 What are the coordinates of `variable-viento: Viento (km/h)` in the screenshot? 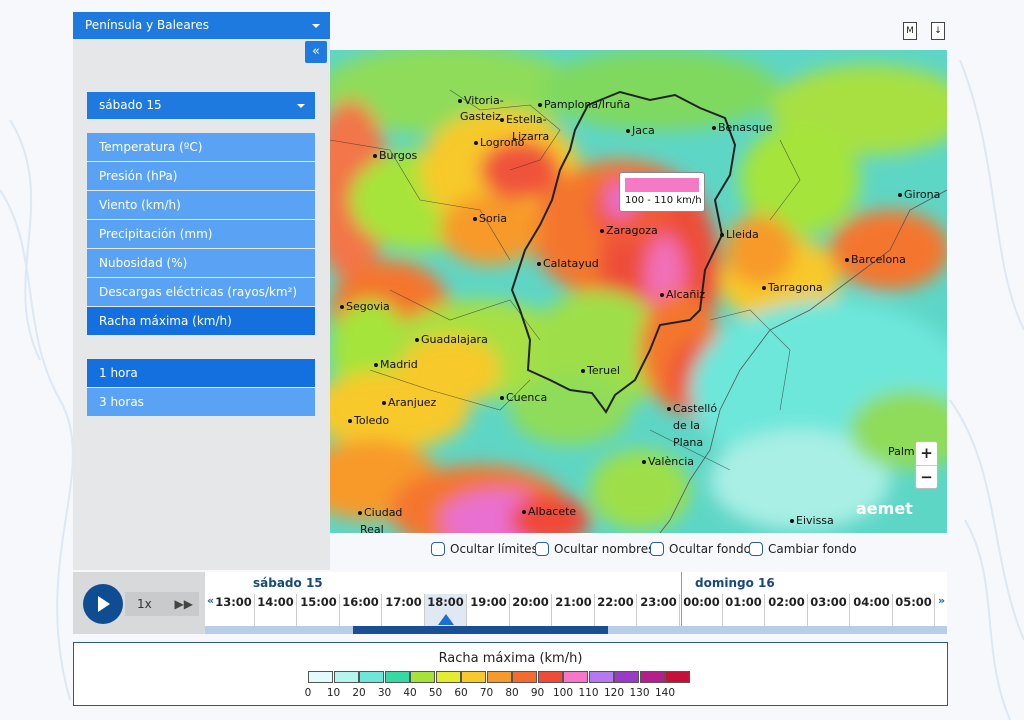 It's located at (201, 205).